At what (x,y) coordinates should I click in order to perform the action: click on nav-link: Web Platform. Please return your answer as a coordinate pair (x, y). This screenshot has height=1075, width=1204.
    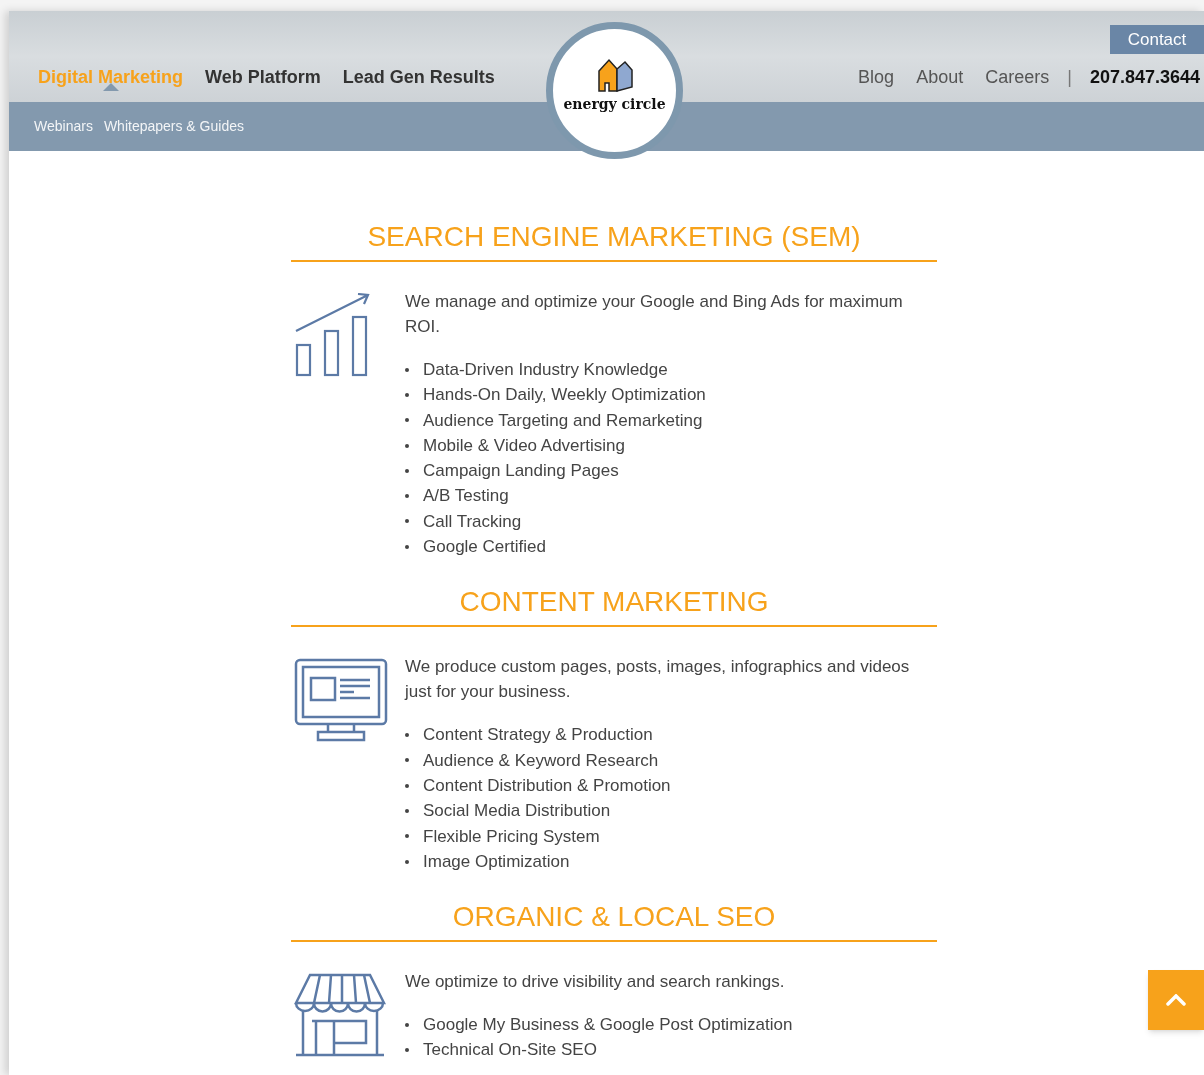
    Looking at the image, I should click on (263, 77).